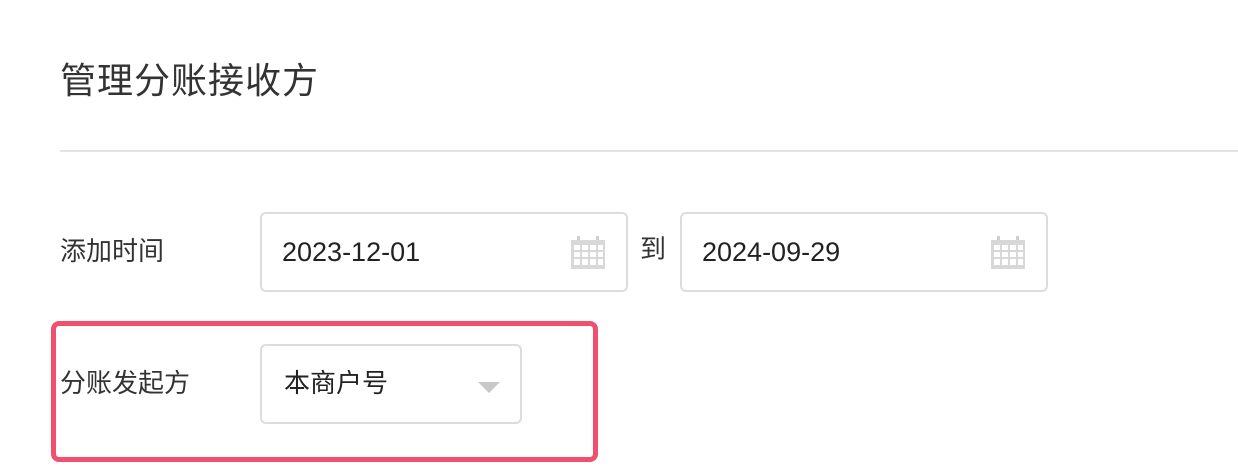  I want to click on initiator-label: 分账发起方, so click(125, 384).